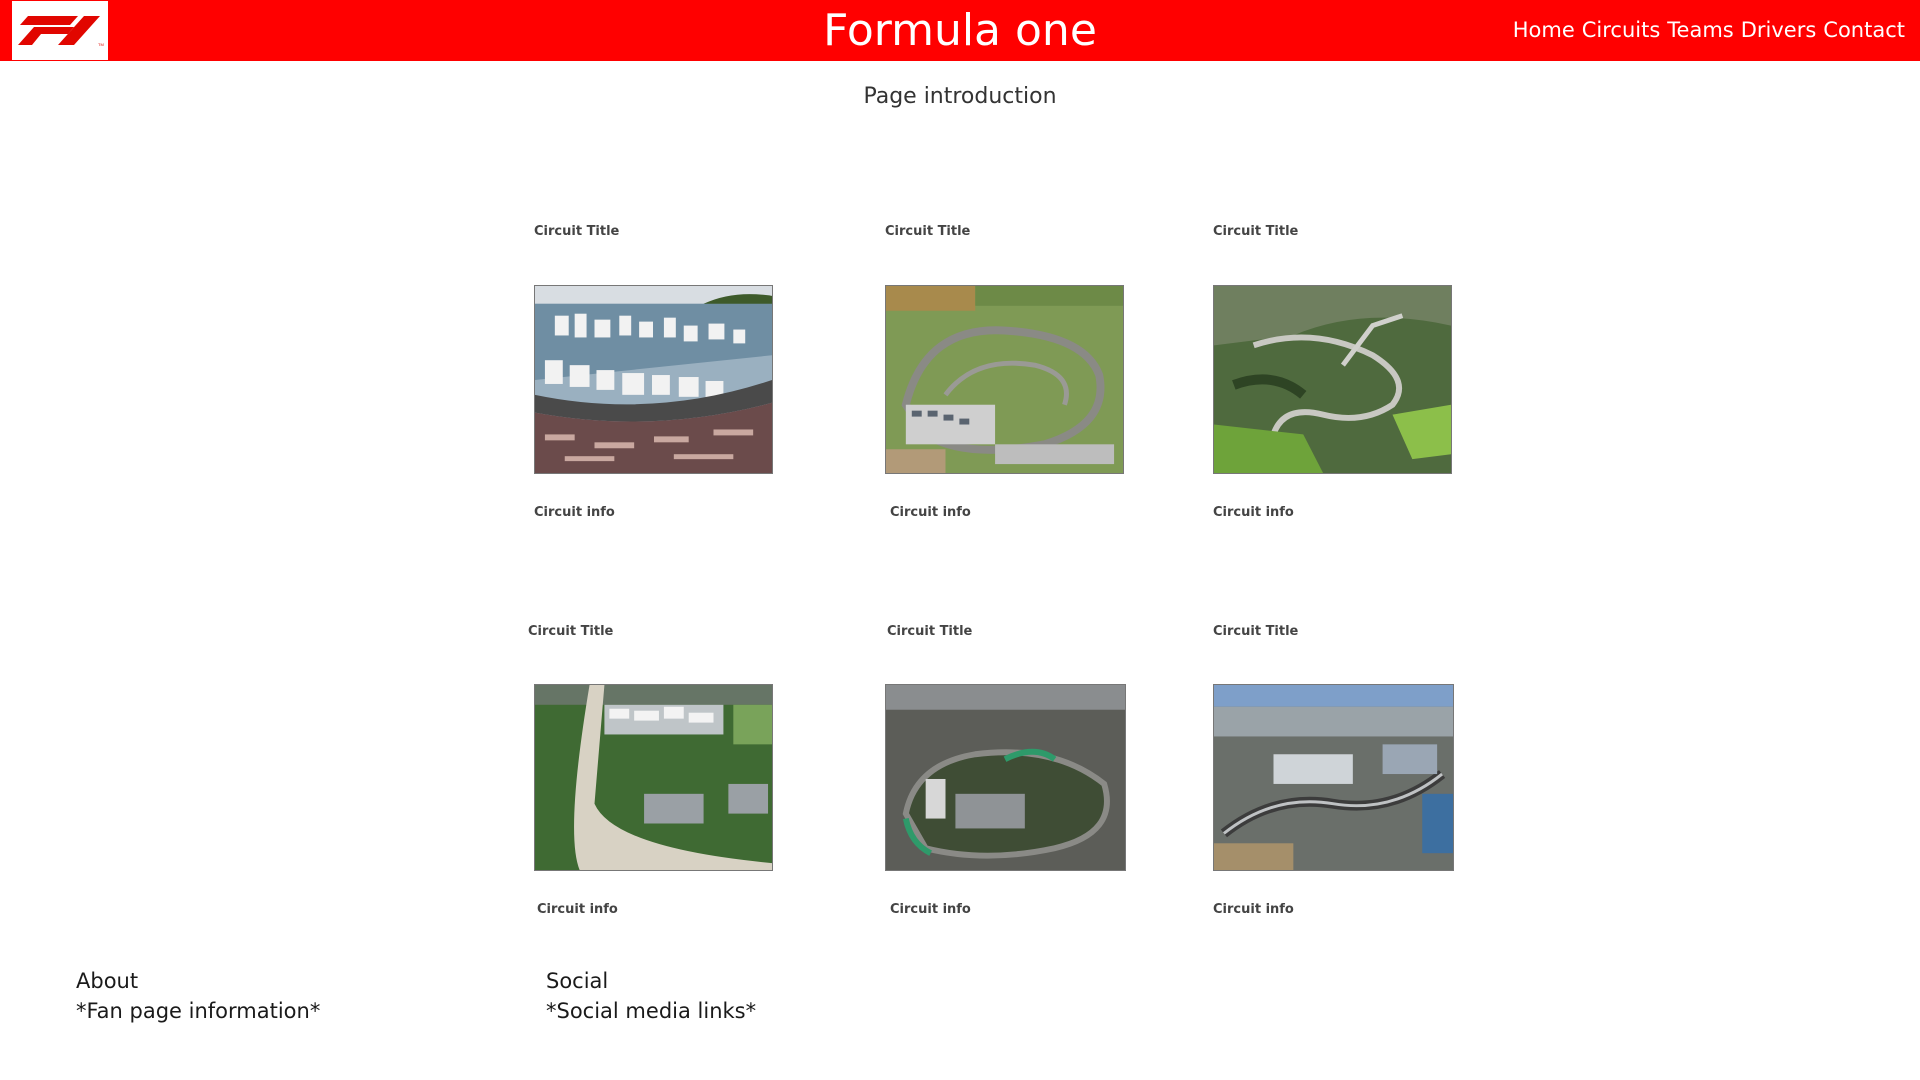 This screenshot has height=1080, width=1920. I want to click on nav-teams: Teams, so click(1700, 30).